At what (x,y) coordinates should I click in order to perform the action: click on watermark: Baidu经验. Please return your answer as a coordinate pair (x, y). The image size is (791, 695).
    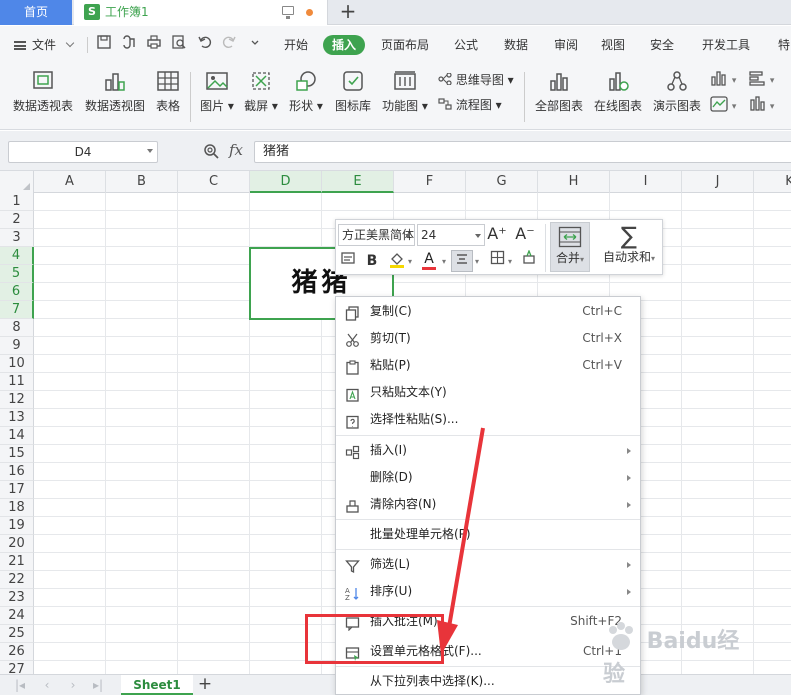
    Looking at the image, I should click on (678, 653).